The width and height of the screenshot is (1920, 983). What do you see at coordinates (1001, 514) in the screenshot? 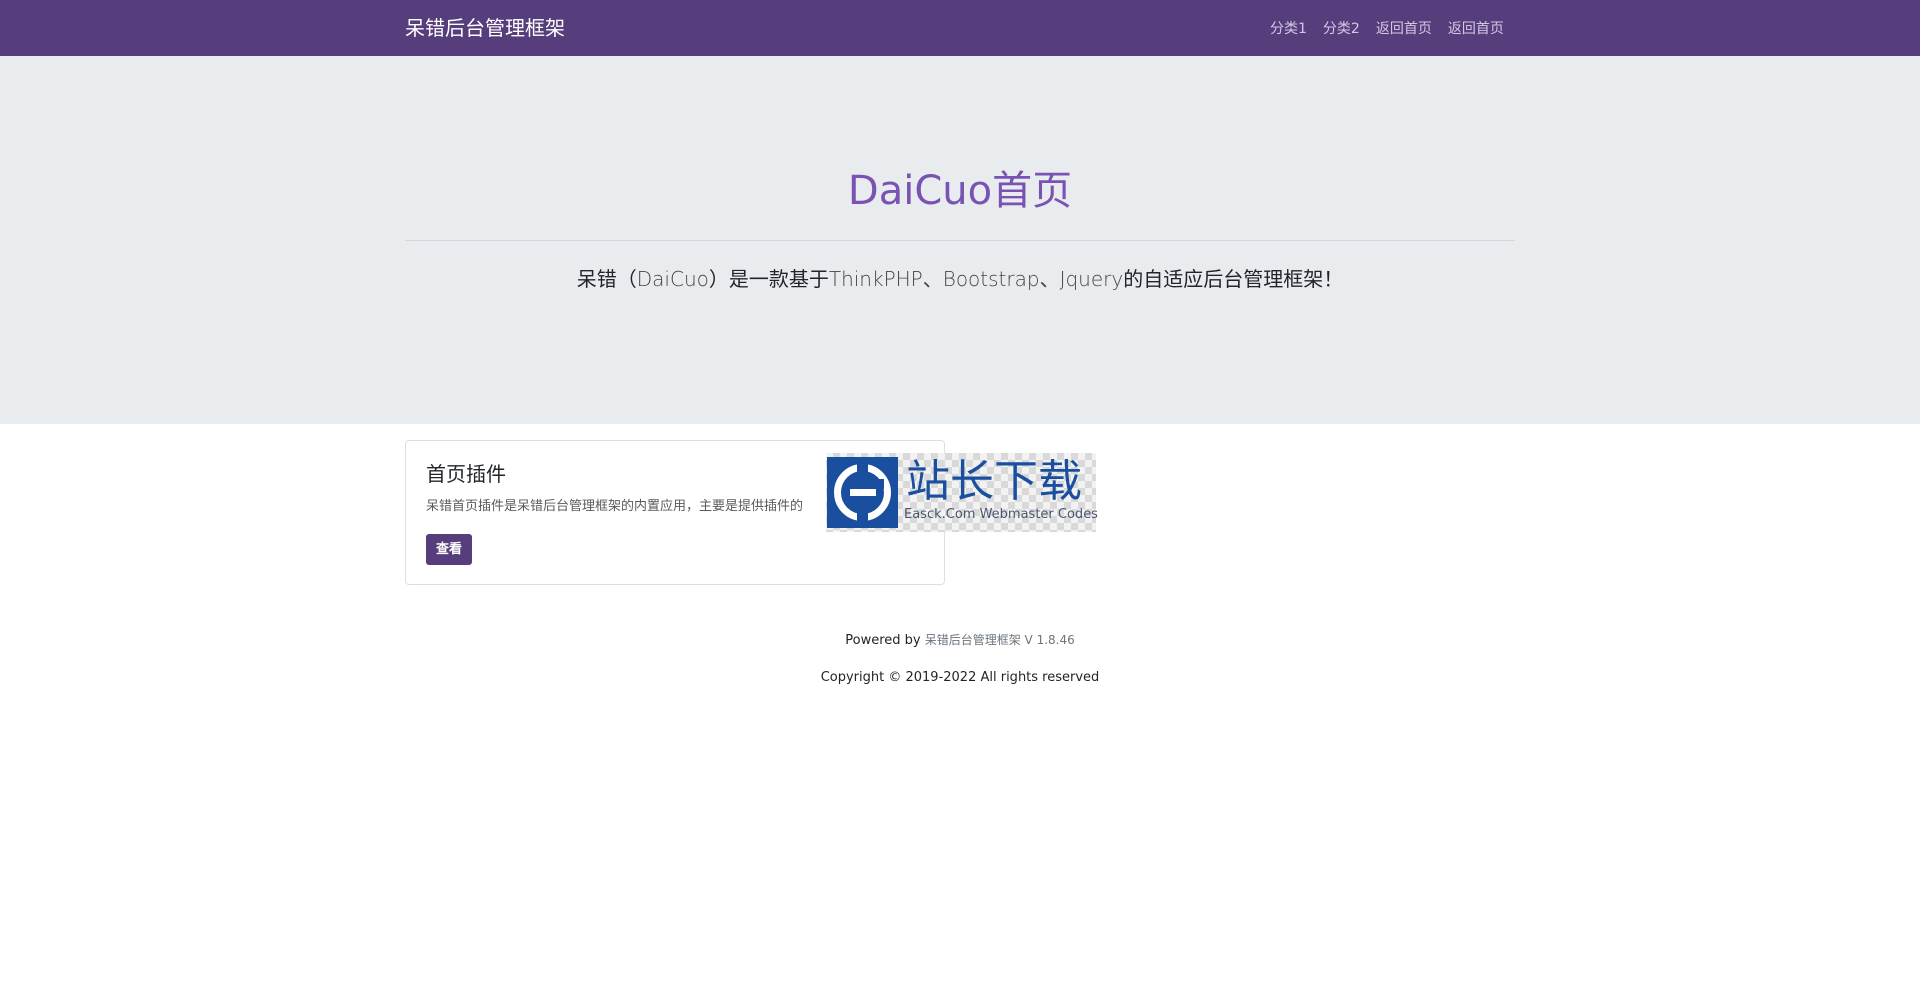
I see `watermark-en-text: Easck.Com Webmaster Codes` at bounding box center [1001, 514].